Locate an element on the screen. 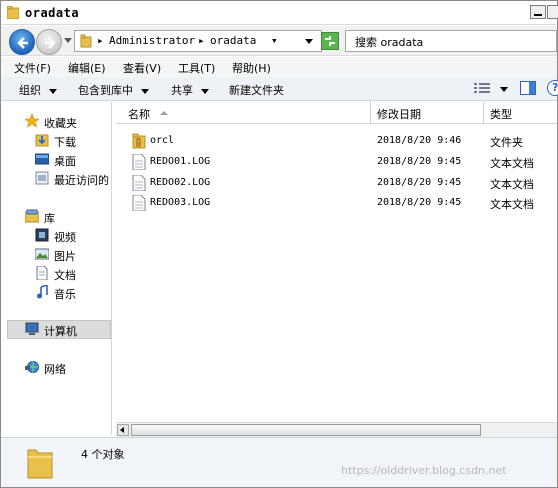 The width and height of the screenshot is (558, 488). nav-computer-label: 计算机 is located at coordinates (60, 331).